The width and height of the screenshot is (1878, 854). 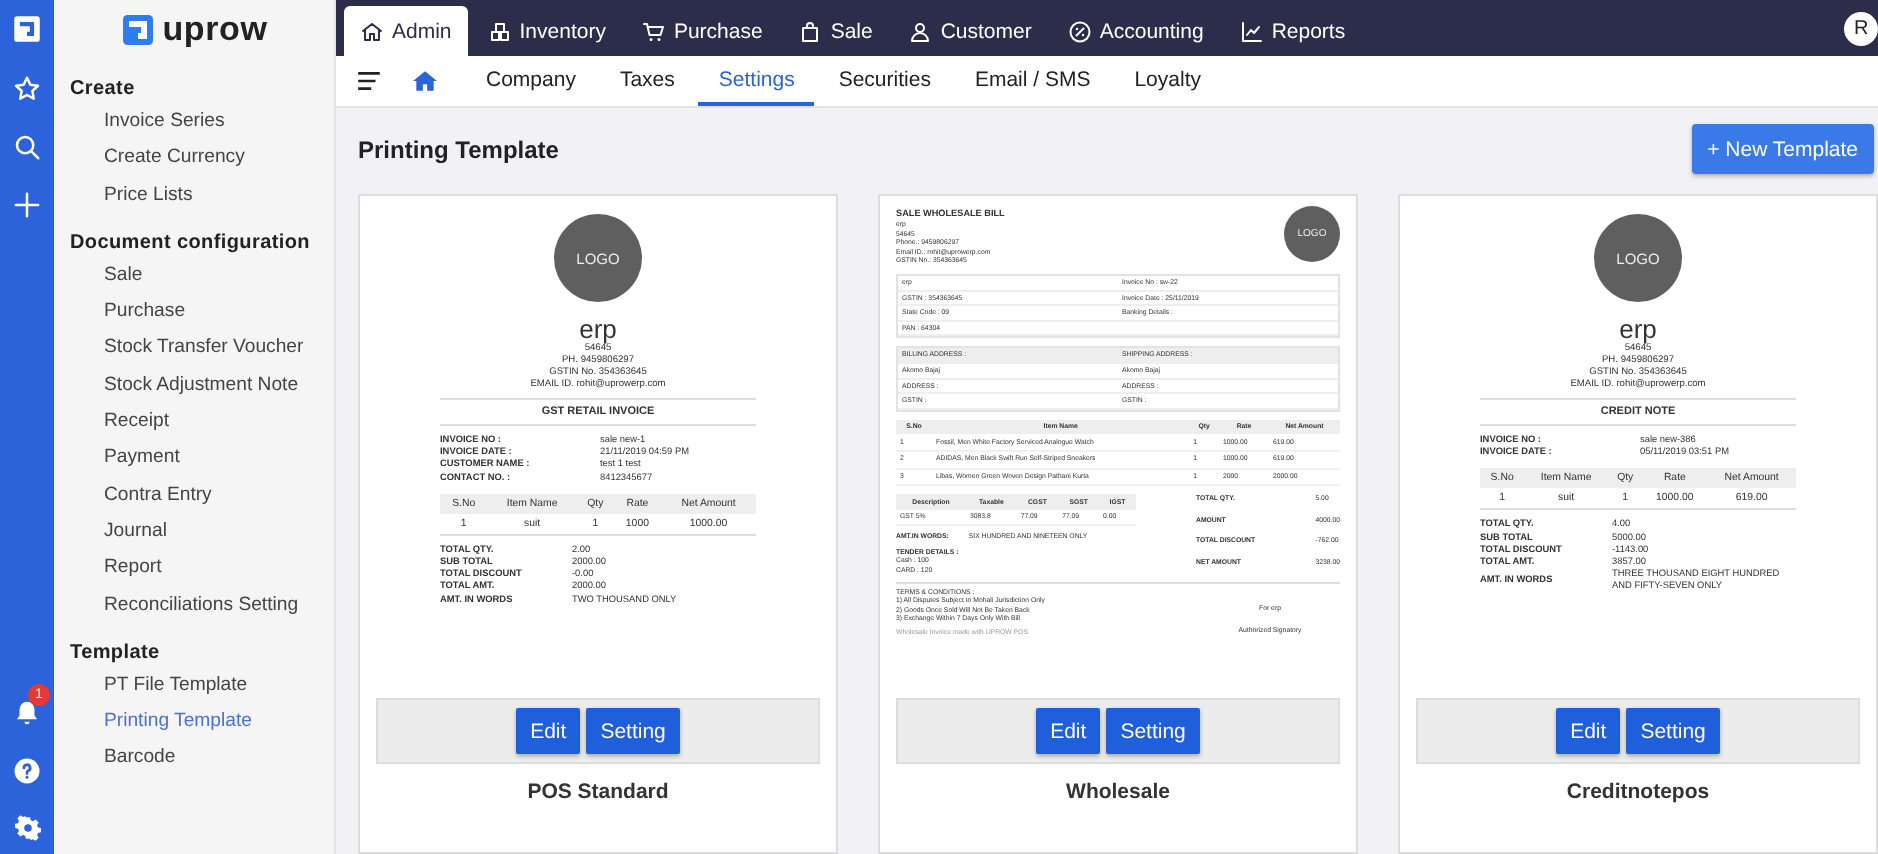 What do you see at coordinates (194, 722) in the screenshot?
I see `sidebar-item: Printing Template` at bounding box center [194, 722].